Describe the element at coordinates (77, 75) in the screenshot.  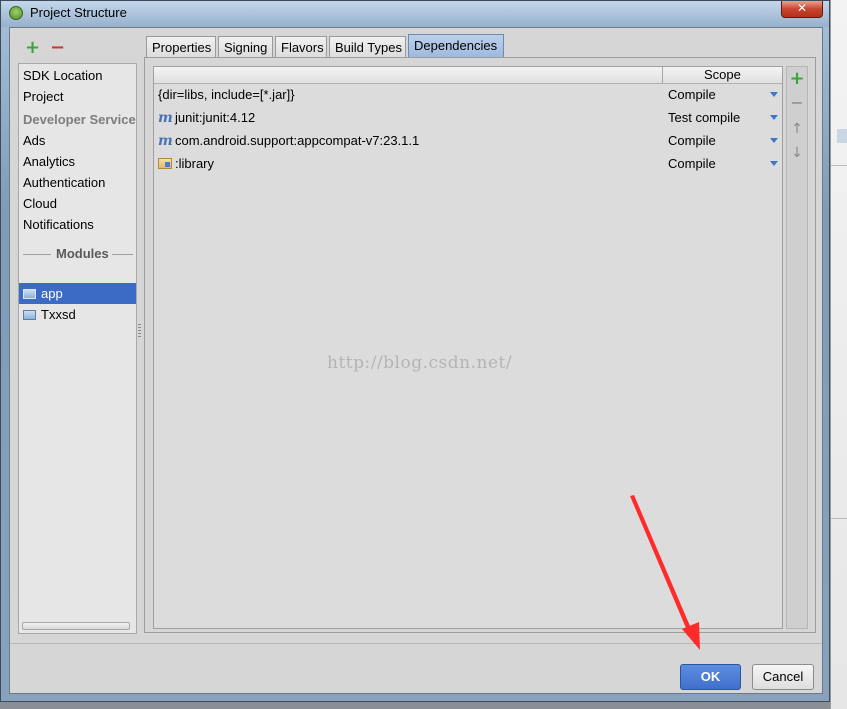
I see `sidebar-item-sdk-location: SDK Location` at that location.